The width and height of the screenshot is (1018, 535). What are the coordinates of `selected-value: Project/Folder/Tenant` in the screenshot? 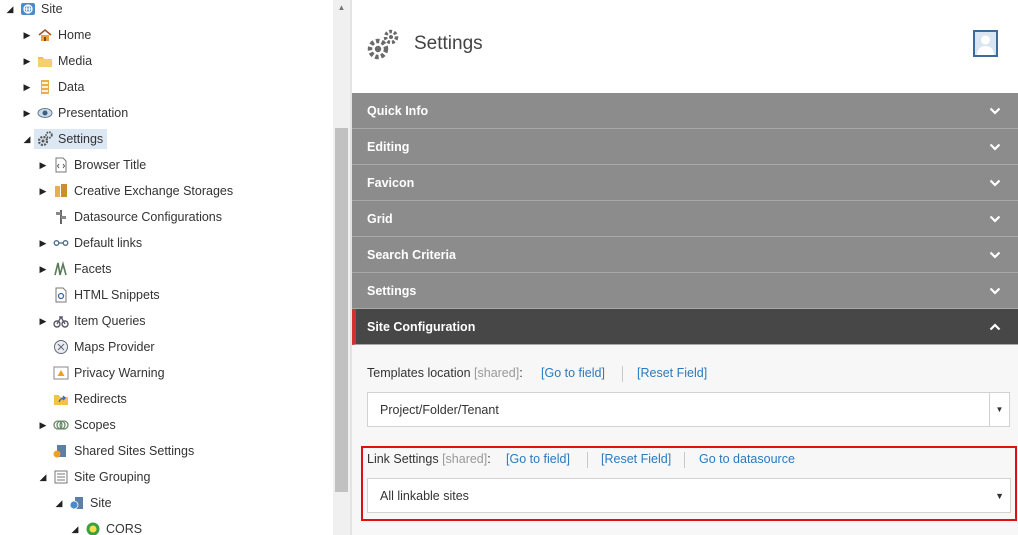 It's located at (439, 409).